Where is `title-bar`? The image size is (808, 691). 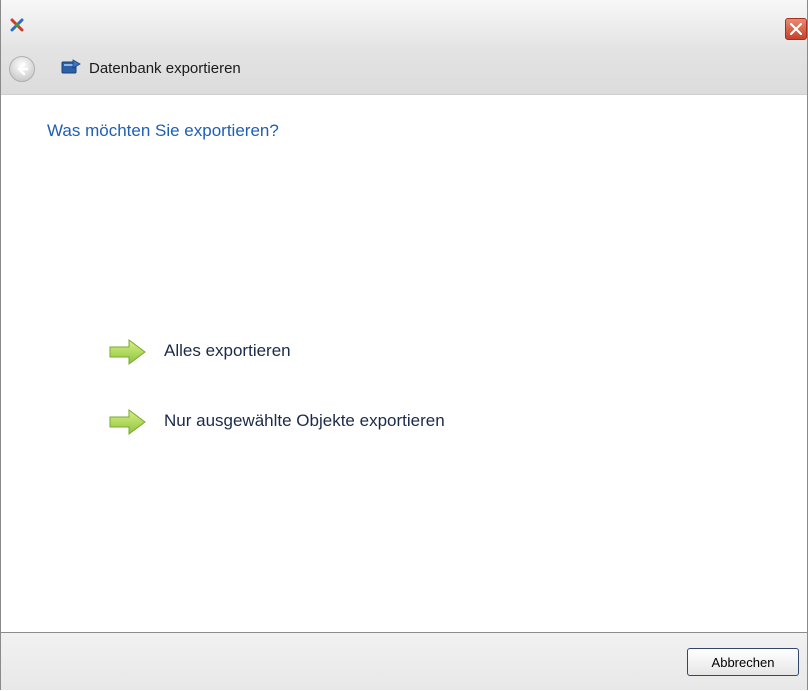
title-bar is located at coordinates (404, 22).